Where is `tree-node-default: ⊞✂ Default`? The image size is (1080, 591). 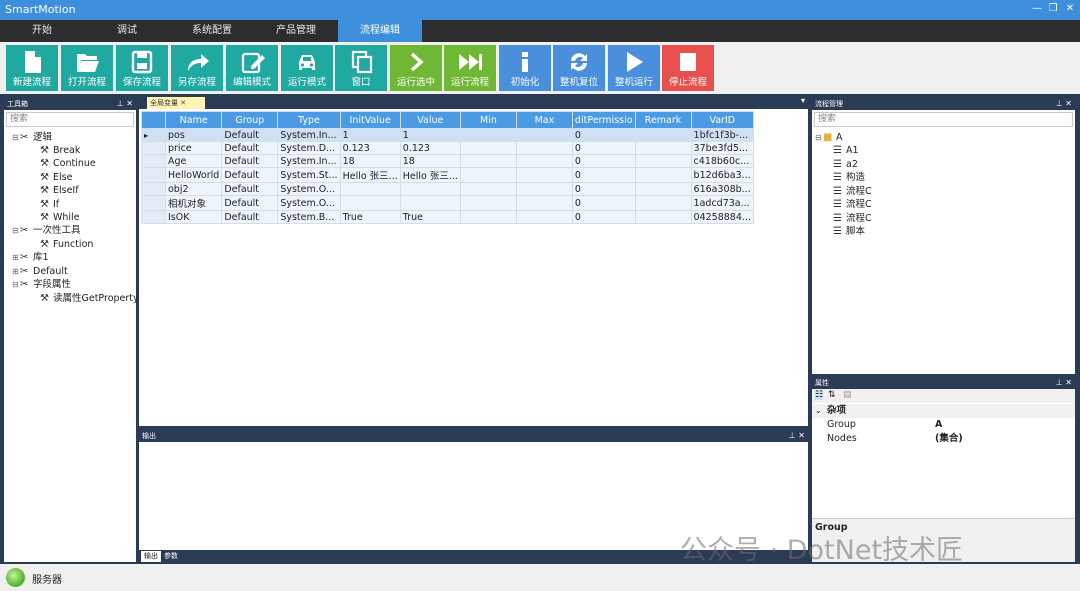
tree-node-default: ⊞✂ Default is located at coordinates (40, 271).